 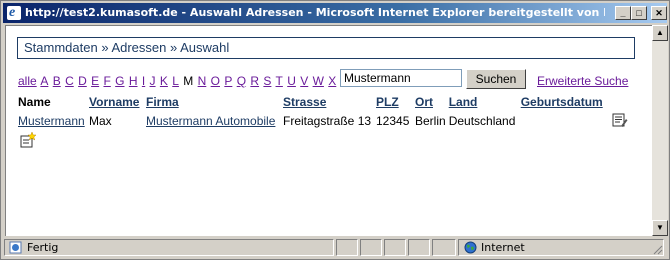 I want to click on cell-vorname: Max, so click(x=100, y=121).